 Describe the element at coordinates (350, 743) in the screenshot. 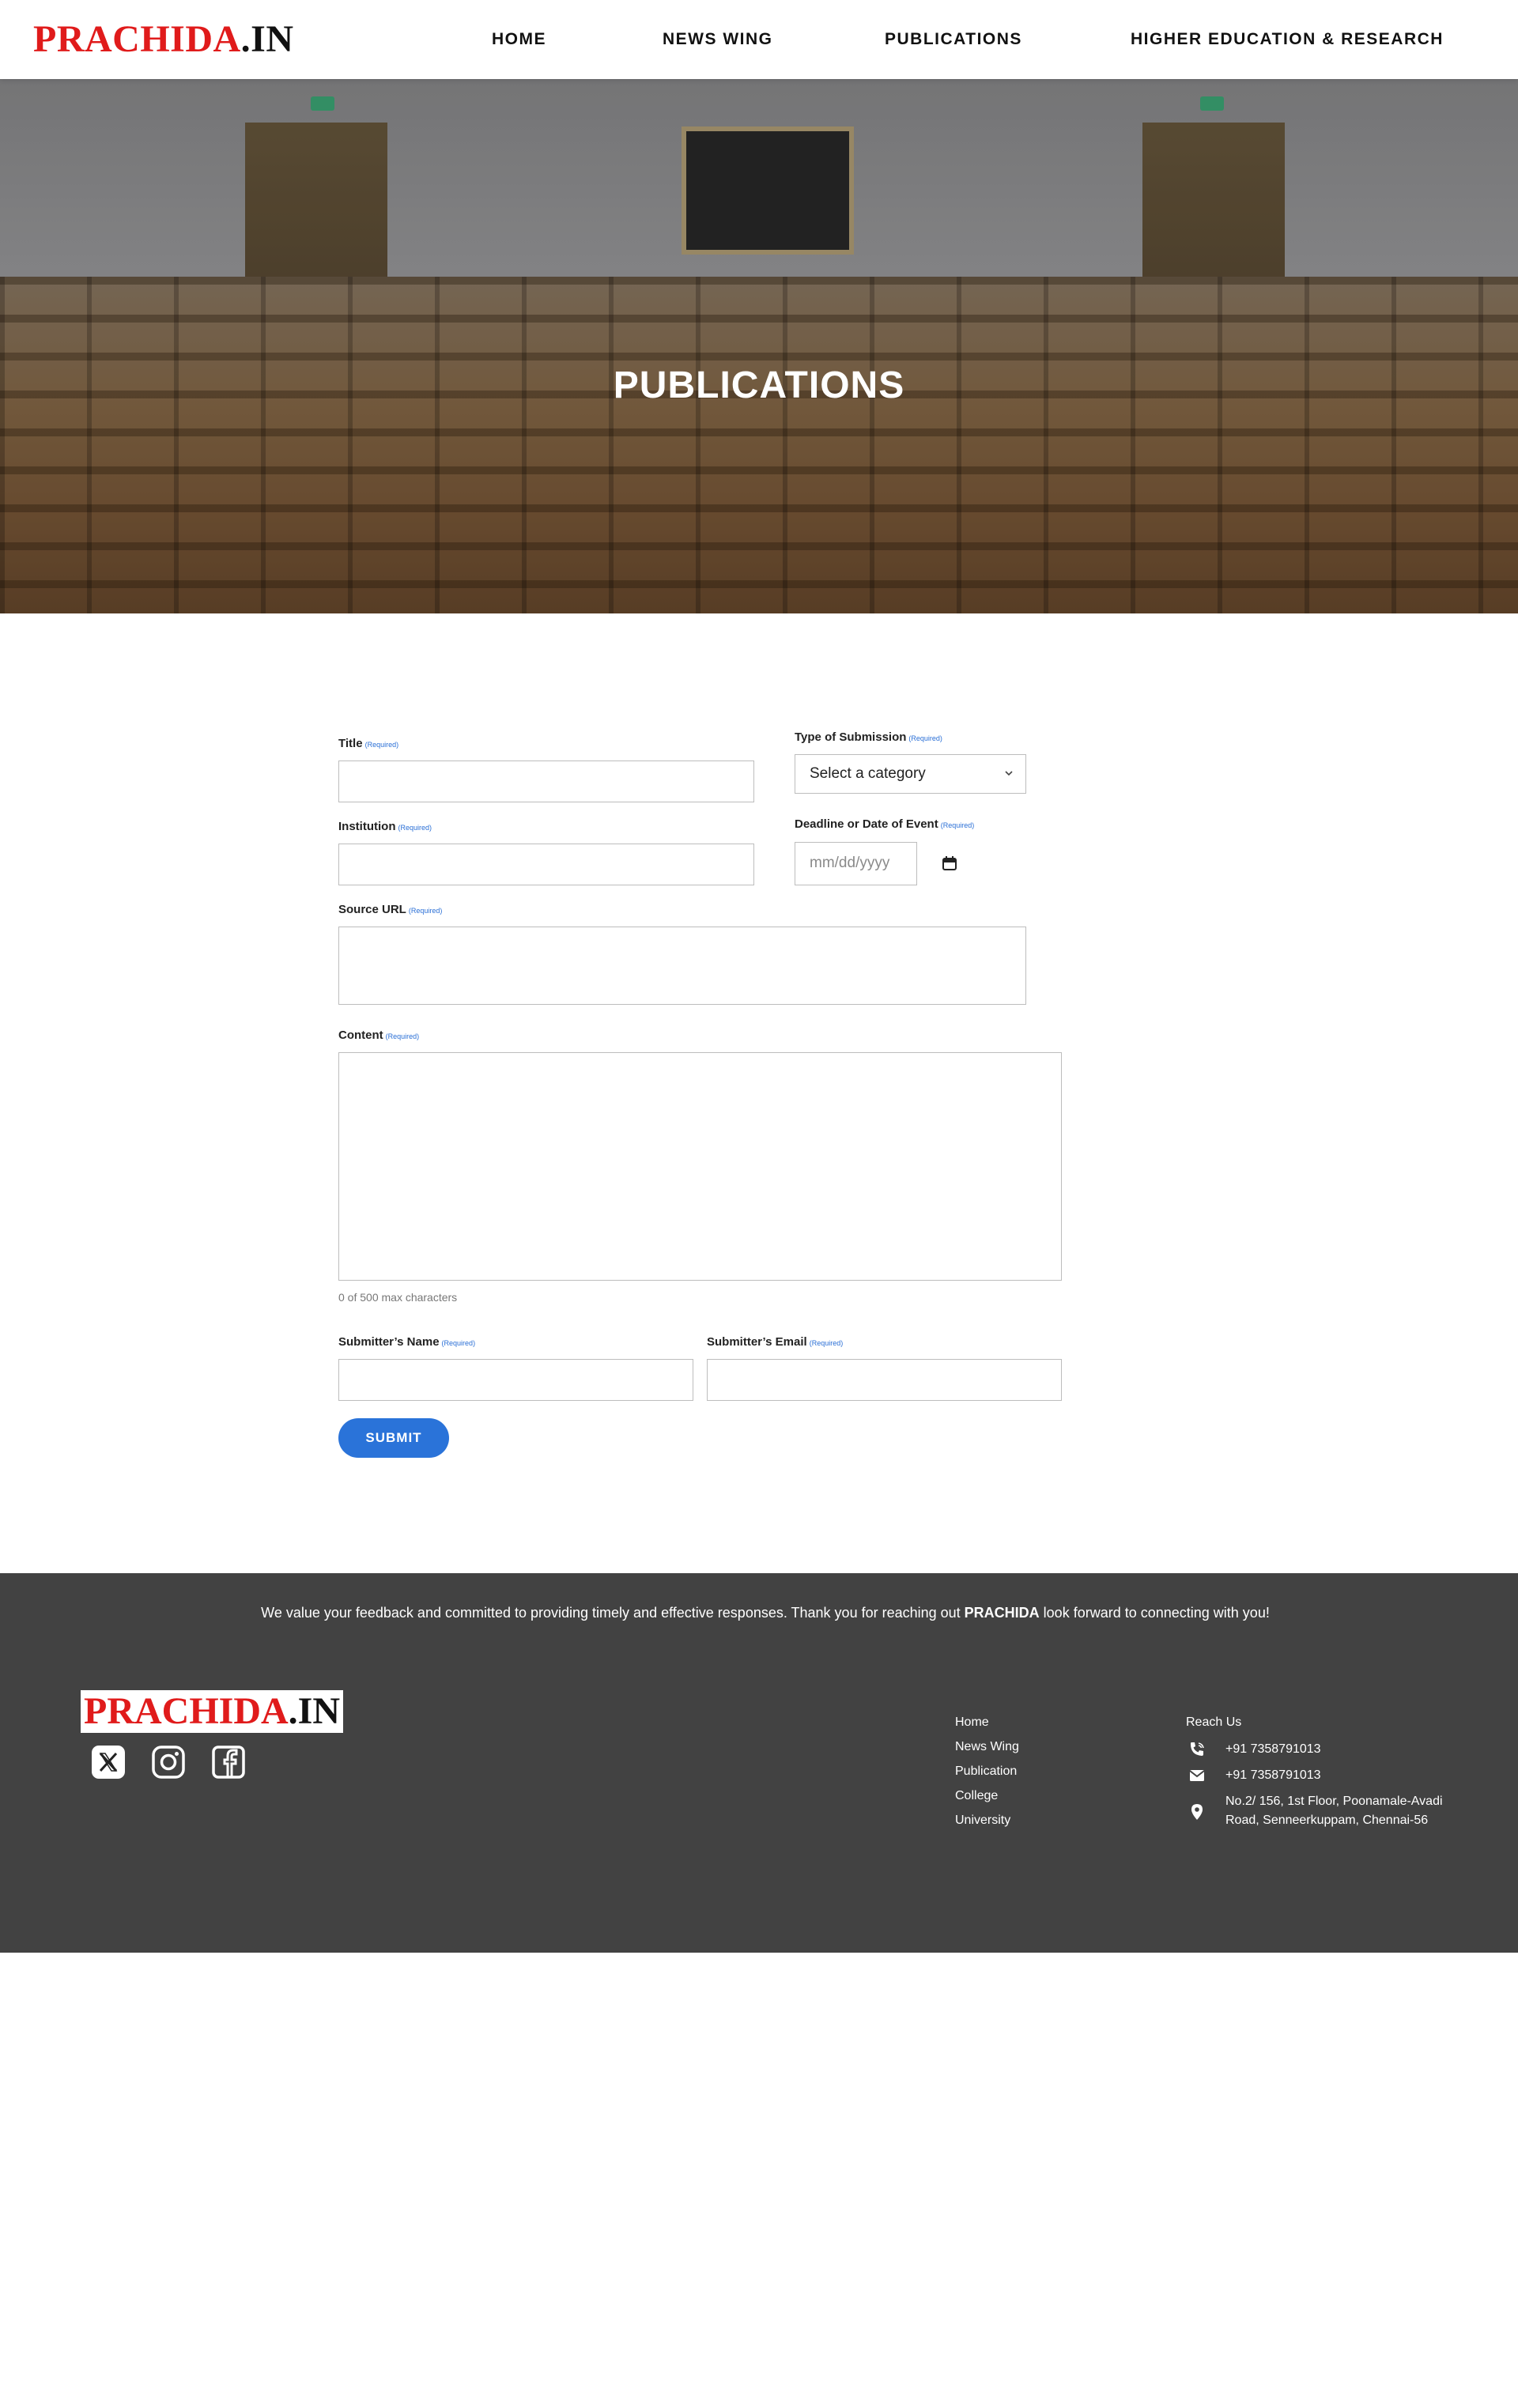

I see `title-label-text: Title` at that location.